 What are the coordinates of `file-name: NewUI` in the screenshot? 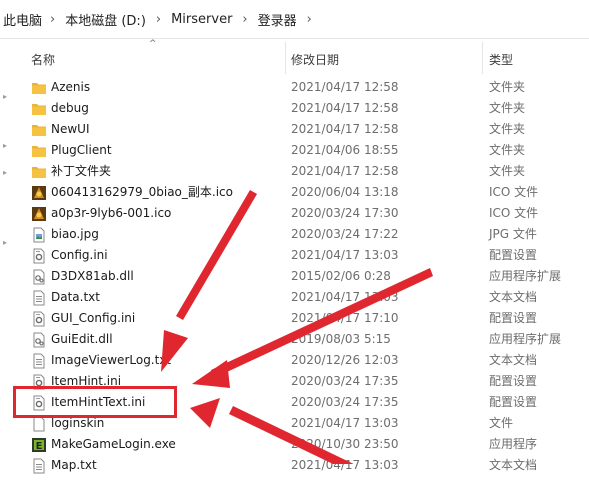 It's located at (70, 129).